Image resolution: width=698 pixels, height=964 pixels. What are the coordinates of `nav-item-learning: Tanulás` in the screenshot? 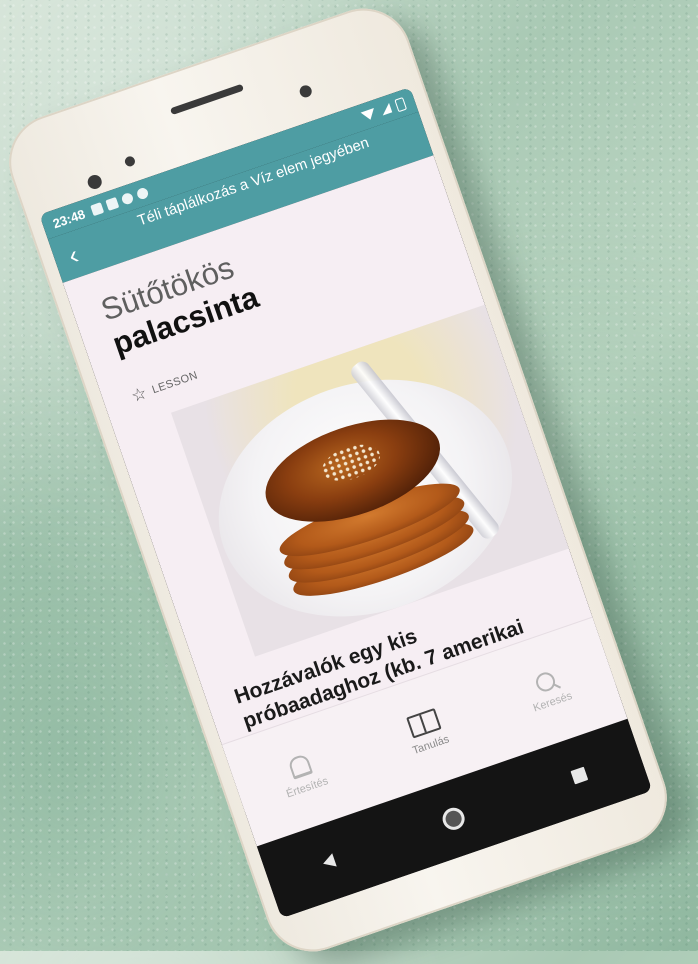 It's located at (426, 732).